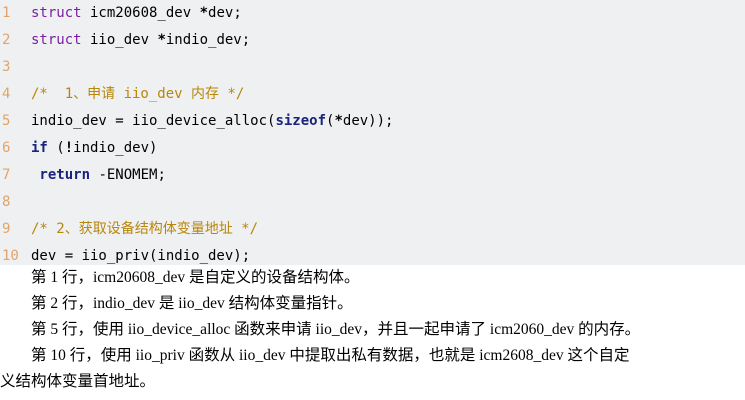 The width and height of the screenshot is (745, 400). Describe the element at coordinates (6, 148) in the screenshot. I see `line-number: 6` at that location.